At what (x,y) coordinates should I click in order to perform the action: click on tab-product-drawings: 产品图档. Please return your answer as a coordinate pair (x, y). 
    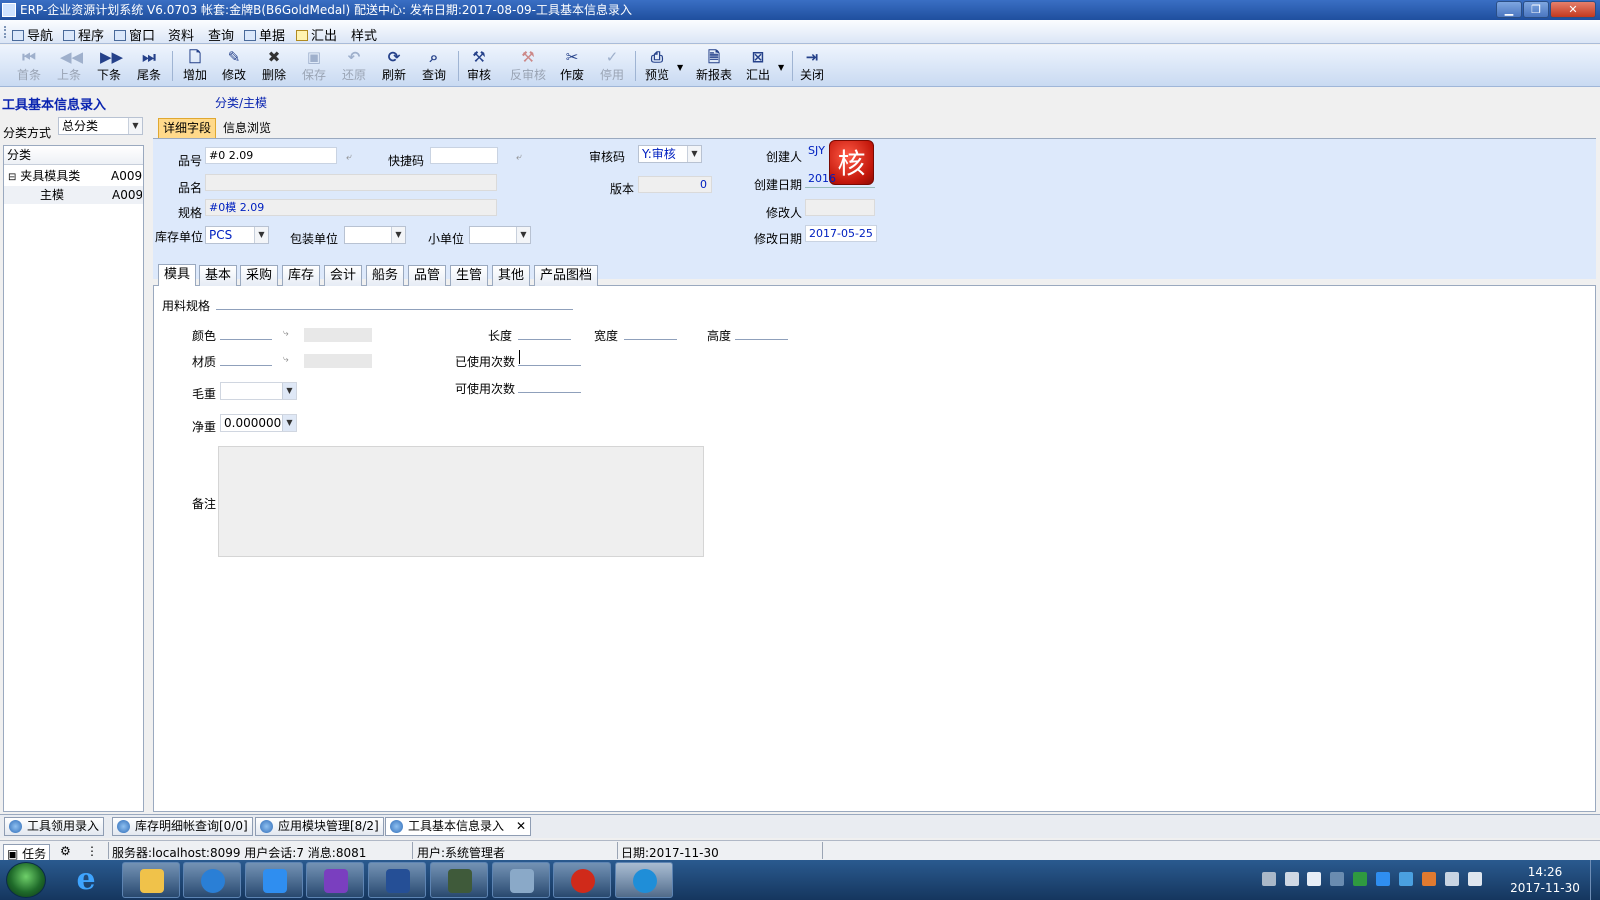
    Looking at the image, I should click on (566, 275).